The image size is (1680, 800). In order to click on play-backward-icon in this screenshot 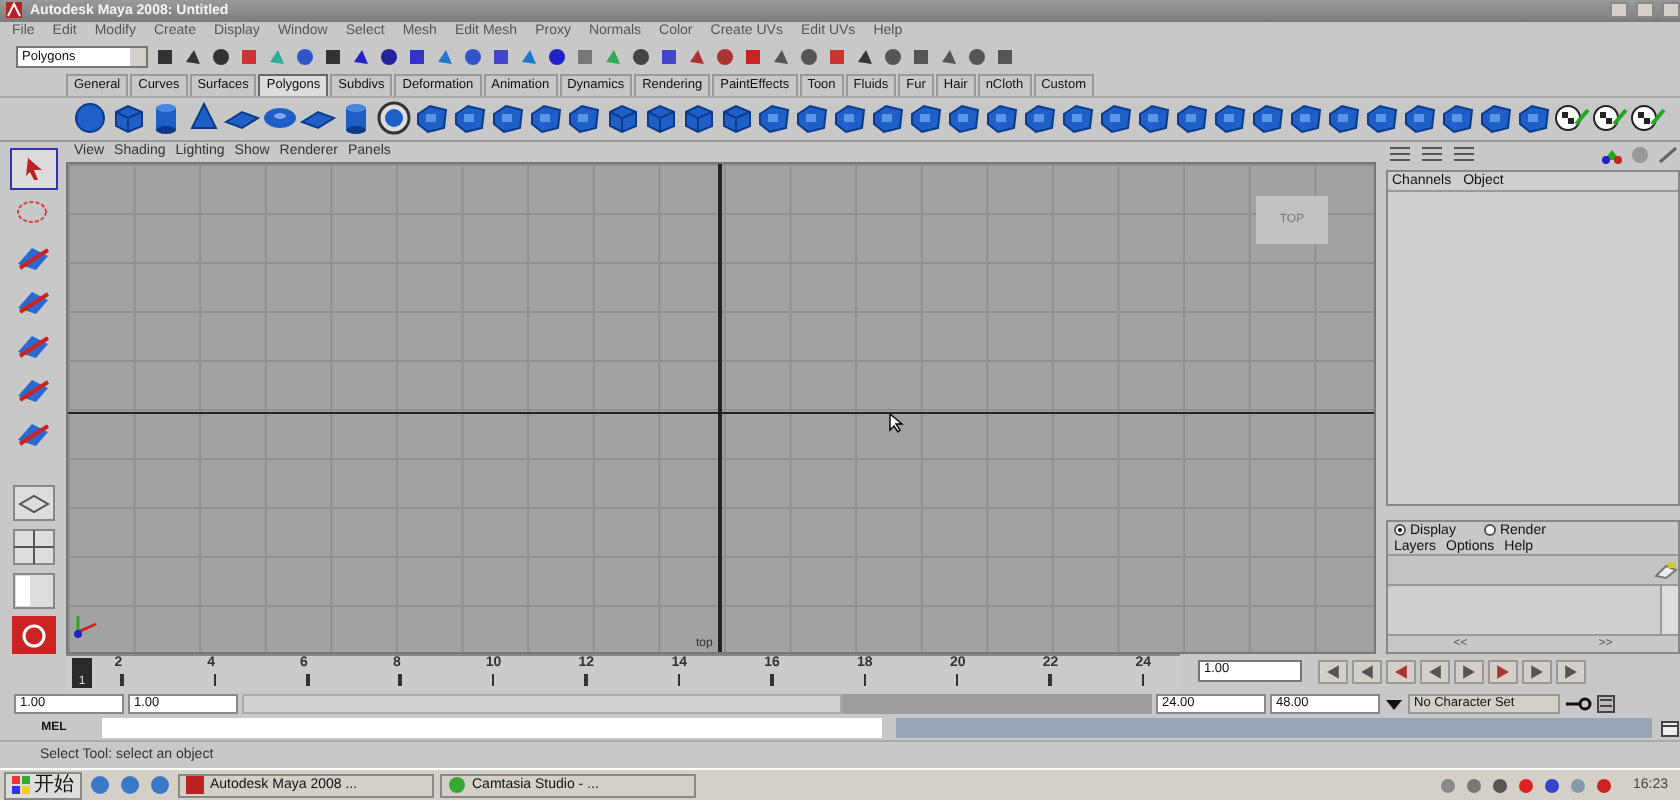, I will do `click(1435, 672)`.